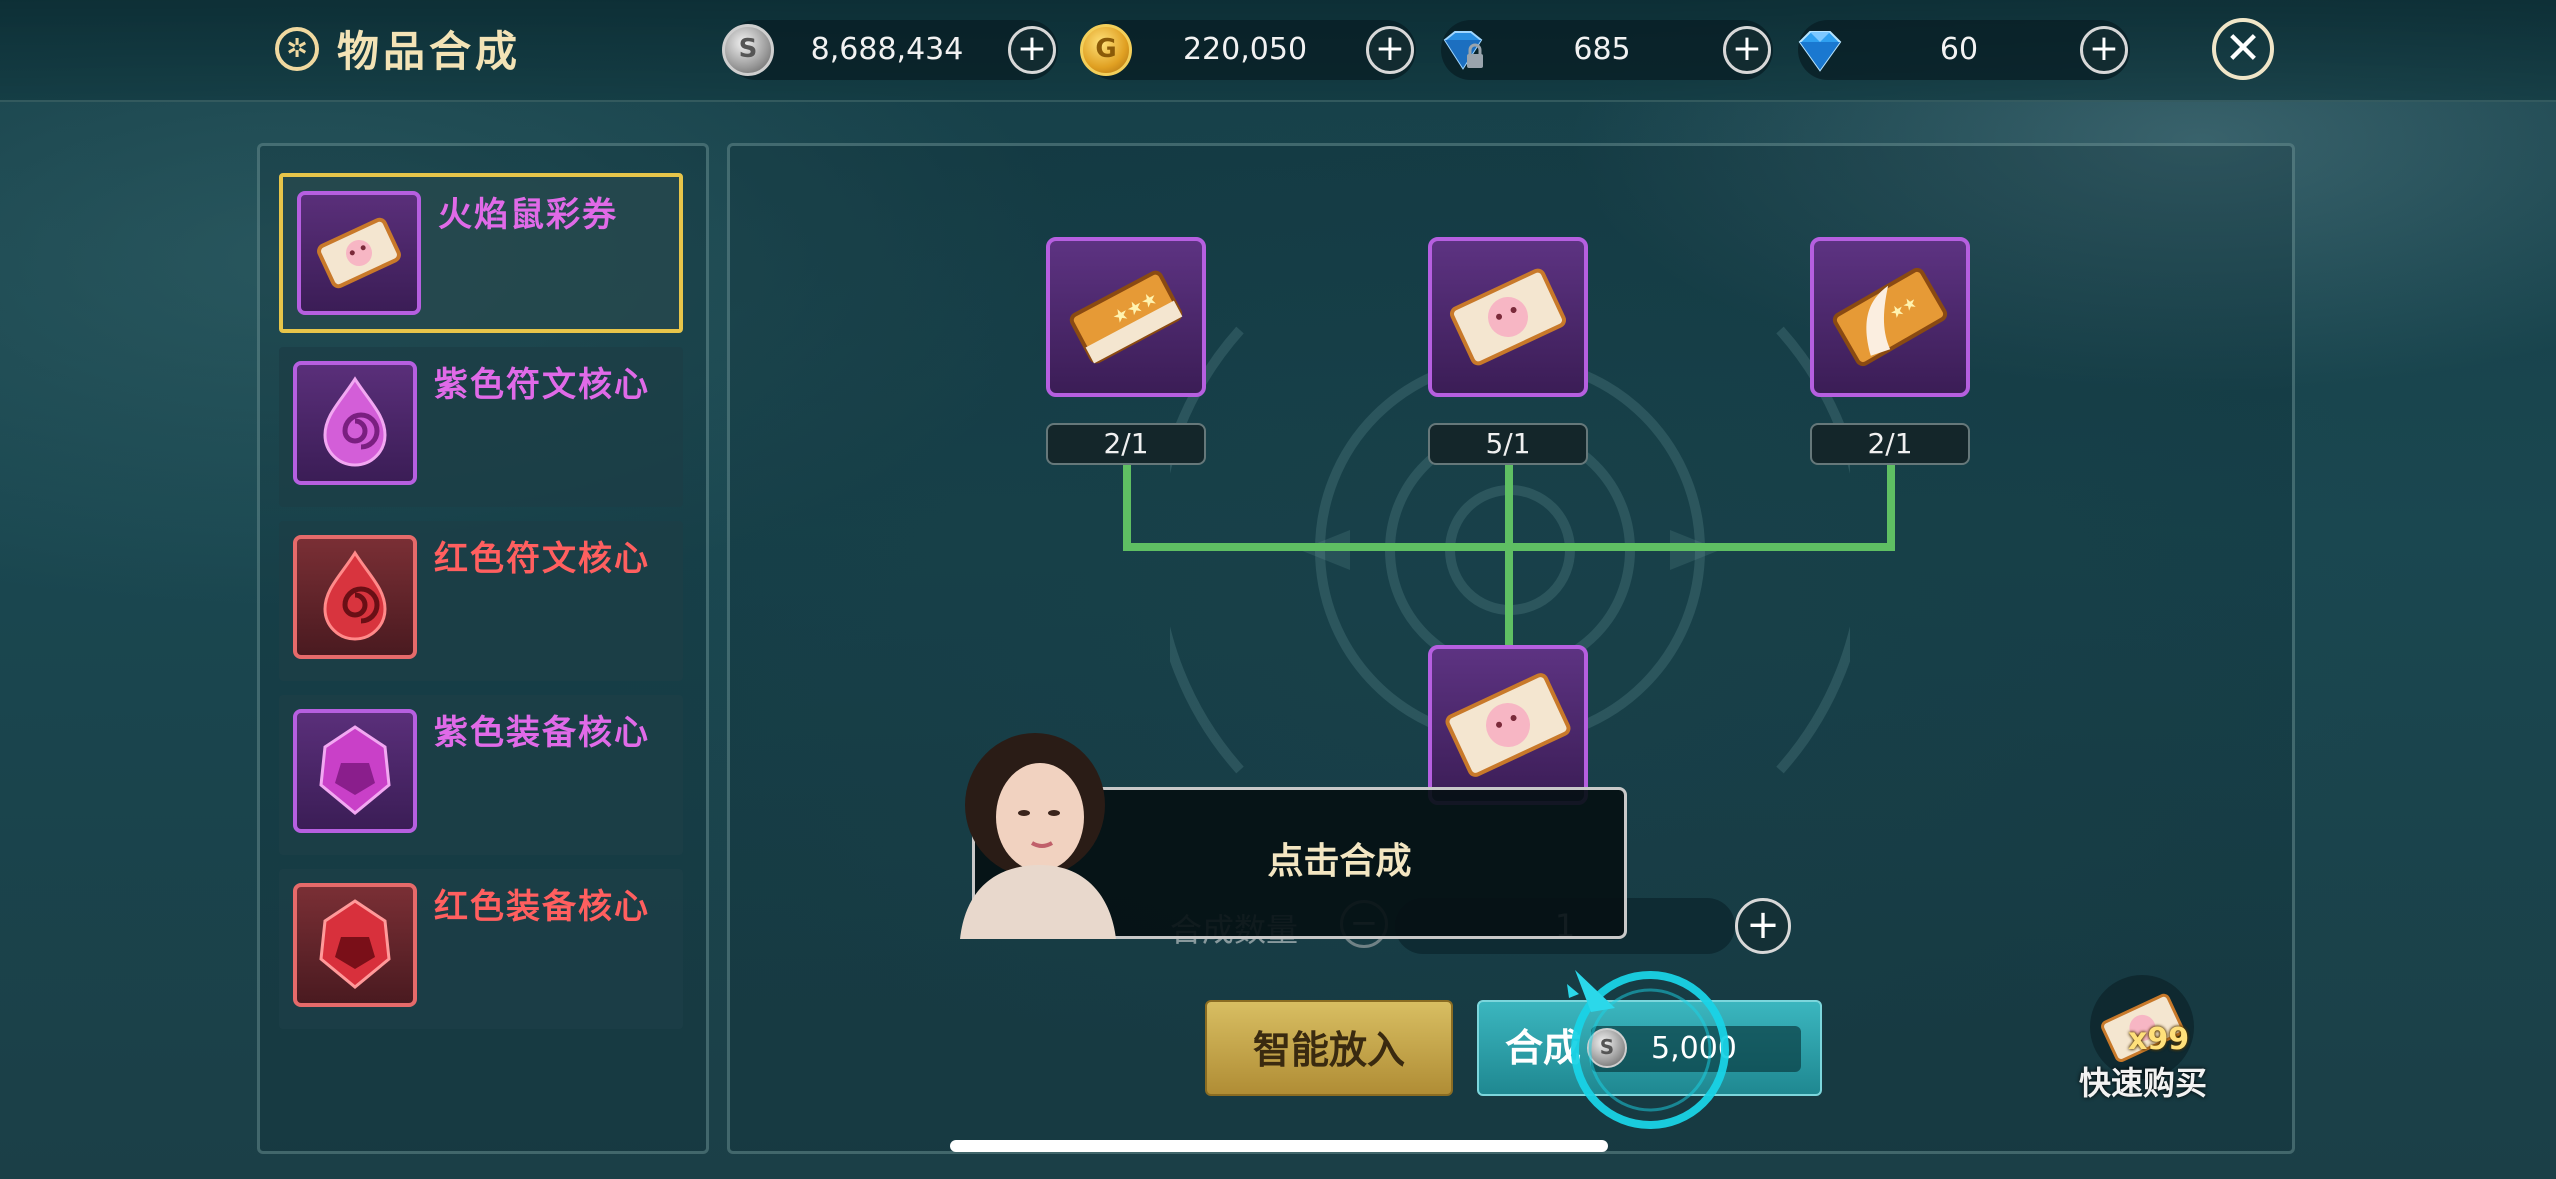 This screenshot has height=1179, width=2556. Describe the element at coordinates (1390, 50) in the screenshot. I see `add-gold-button: +` at that location.